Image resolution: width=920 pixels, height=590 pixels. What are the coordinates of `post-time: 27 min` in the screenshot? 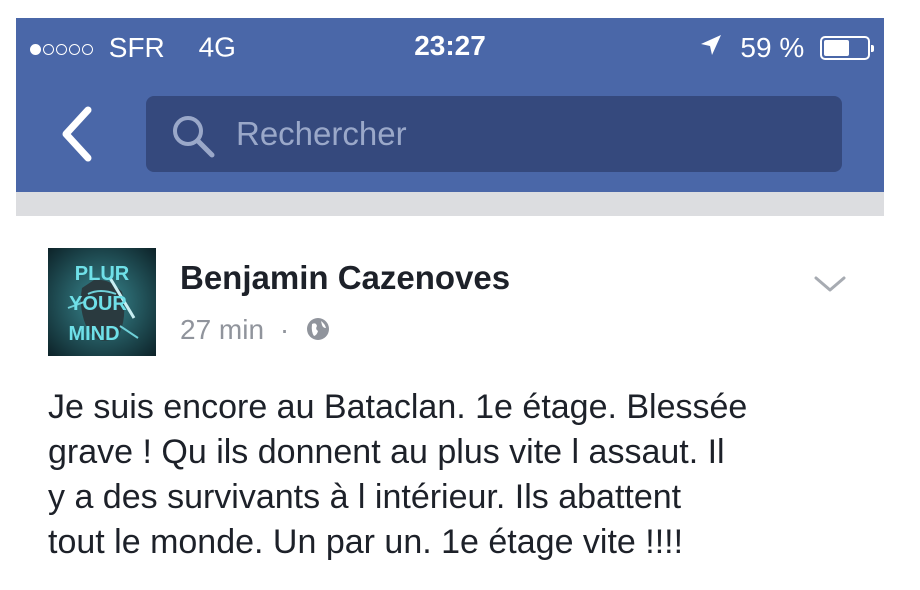 It's located at (222, 329).